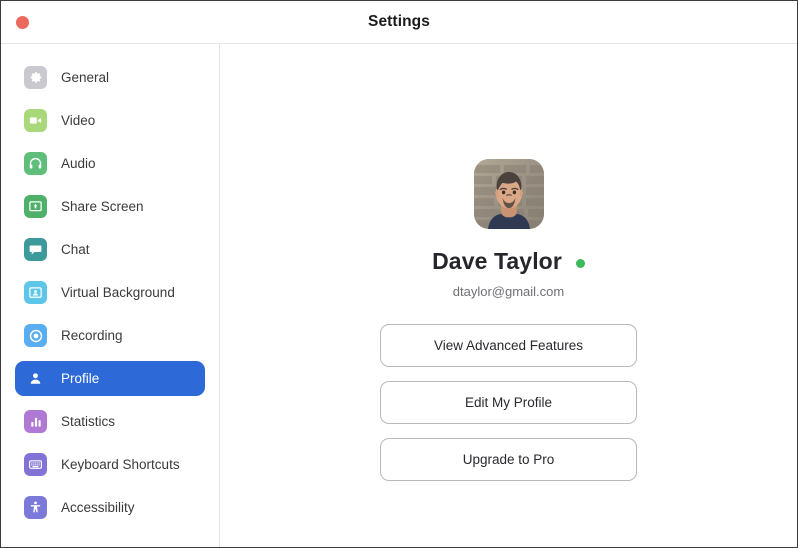 This screenshot has width=798, height=548. Describe the element at coordinates (35, 378) in the screenshot. I see `person-icon` at that location.